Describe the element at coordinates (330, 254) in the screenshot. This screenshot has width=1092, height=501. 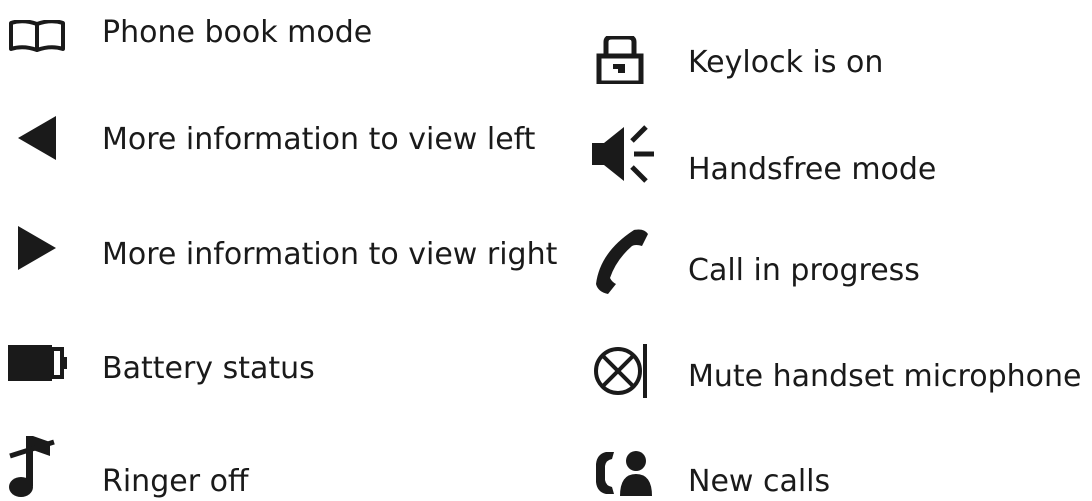
I see `arrow-right-label: More information to view right` at that location.